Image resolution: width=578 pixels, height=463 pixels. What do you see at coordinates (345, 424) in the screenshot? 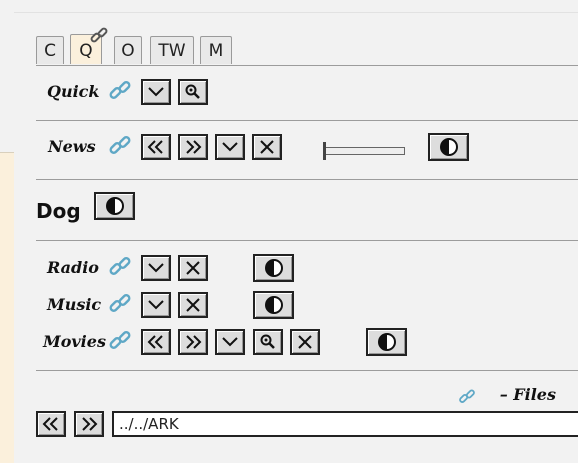
I see `path-input: ../../ARK` at bounding box center [345, 424].